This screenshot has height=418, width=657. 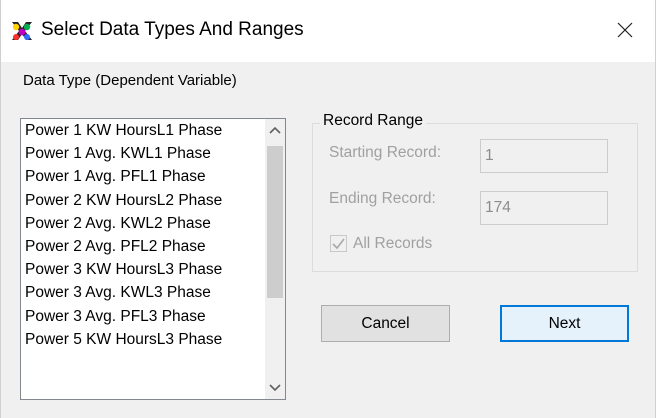 I want to click on close-button, so click(x=625, y=30).